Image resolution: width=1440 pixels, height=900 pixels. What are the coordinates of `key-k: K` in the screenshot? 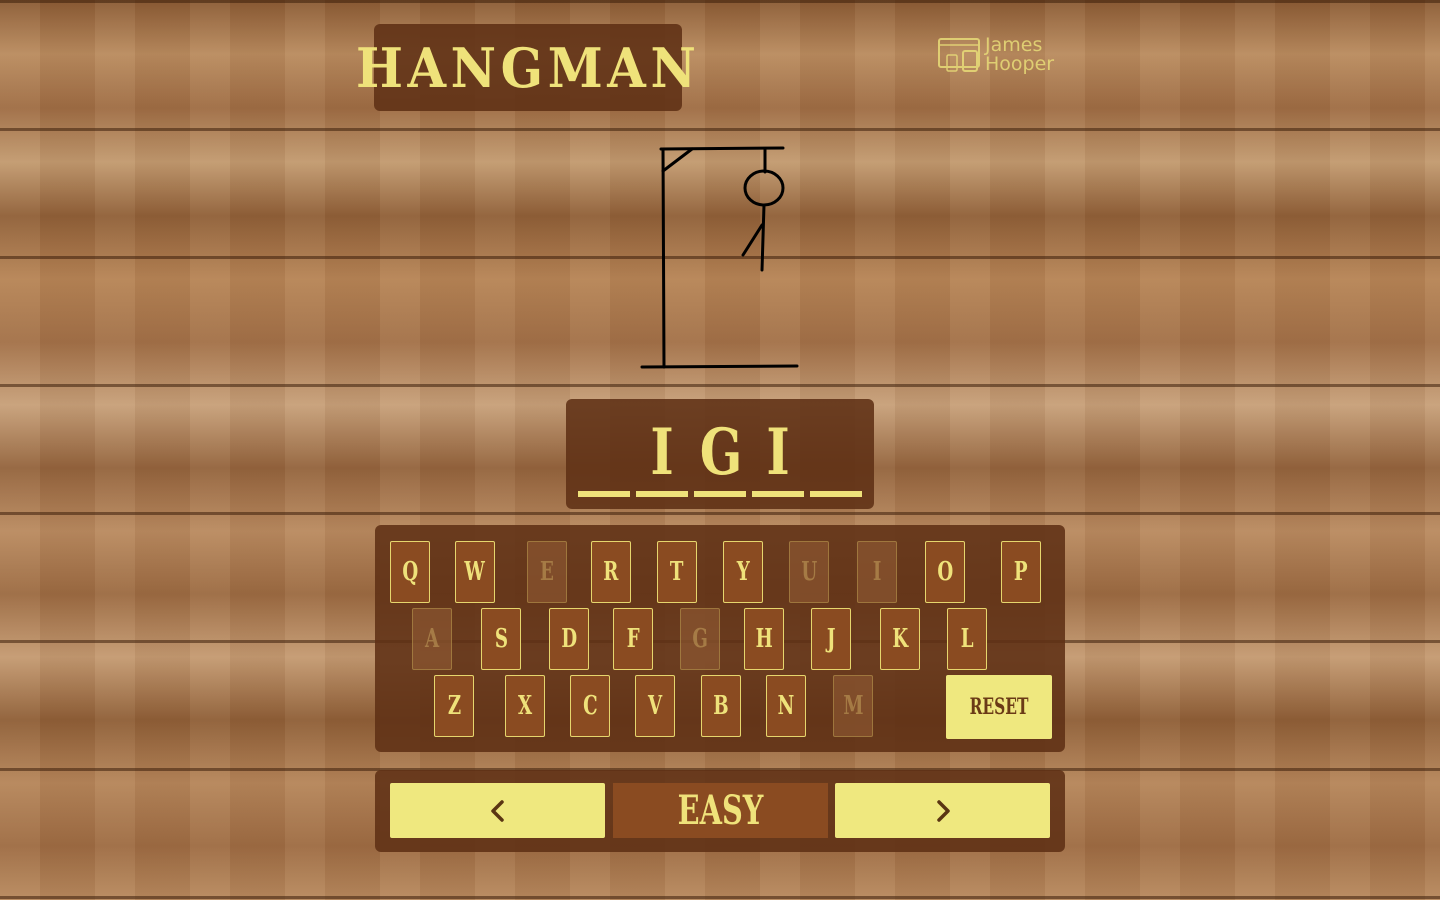 It's located at (900, 639).